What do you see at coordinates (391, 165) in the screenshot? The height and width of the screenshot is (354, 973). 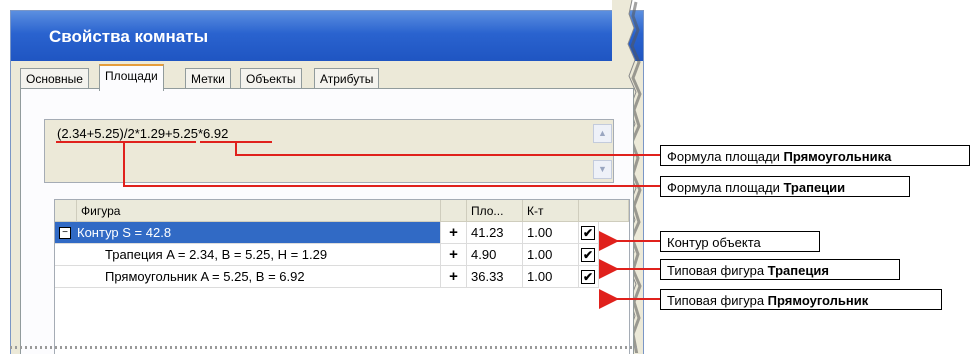 I see `trap-formula-leader` at bounding box center [391, 165].